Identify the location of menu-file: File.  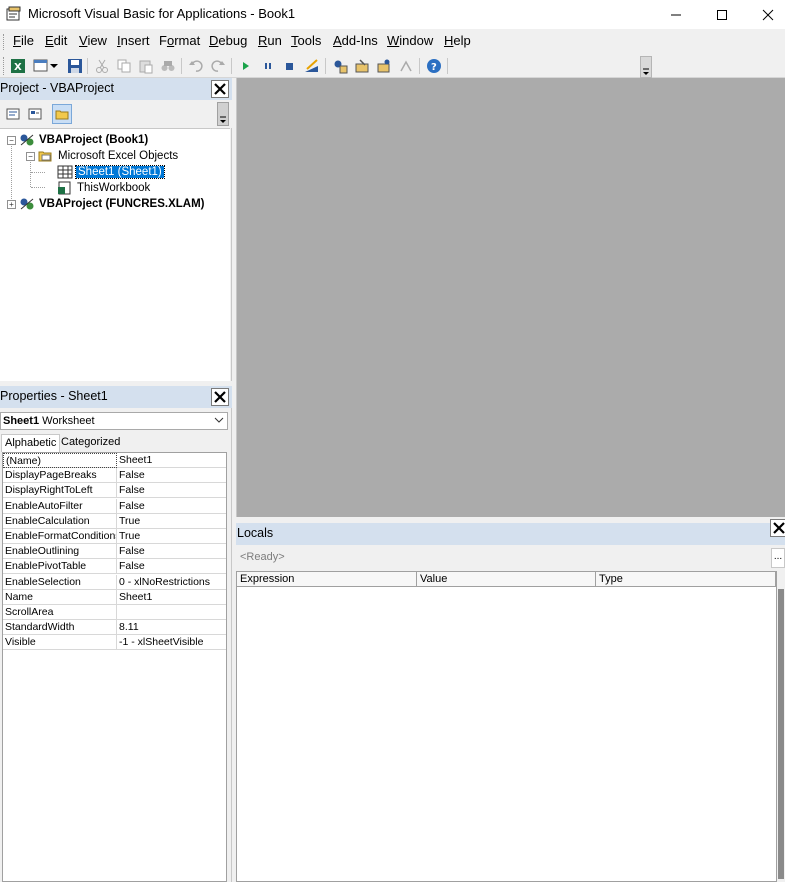
(23, 40).